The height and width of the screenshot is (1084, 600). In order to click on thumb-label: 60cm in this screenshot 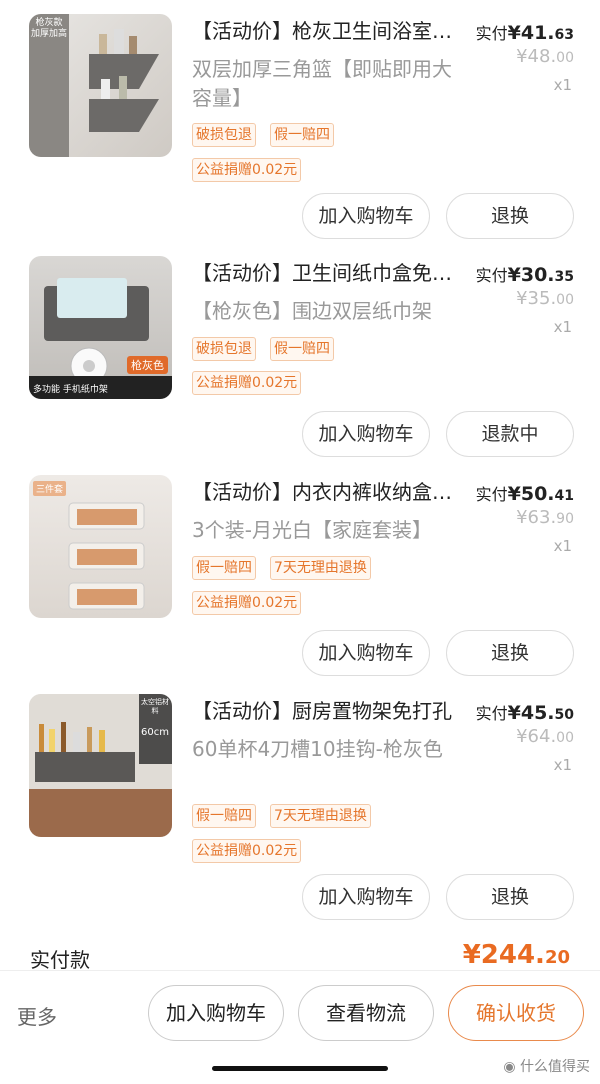, I will do `click(155, 732)`.